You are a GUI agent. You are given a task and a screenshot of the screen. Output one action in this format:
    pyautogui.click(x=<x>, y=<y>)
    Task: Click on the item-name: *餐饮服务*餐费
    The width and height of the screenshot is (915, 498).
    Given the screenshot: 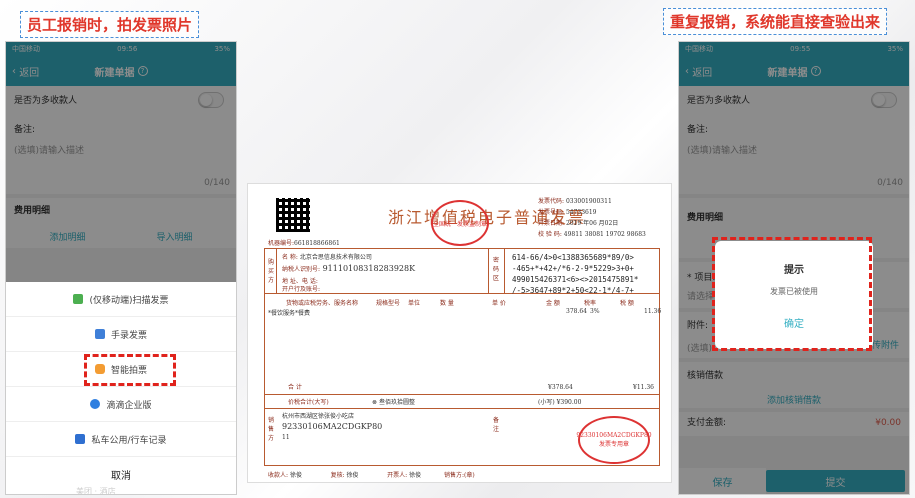 What is the action you would take?
    pyautogui.click(x=289, y=313)
    